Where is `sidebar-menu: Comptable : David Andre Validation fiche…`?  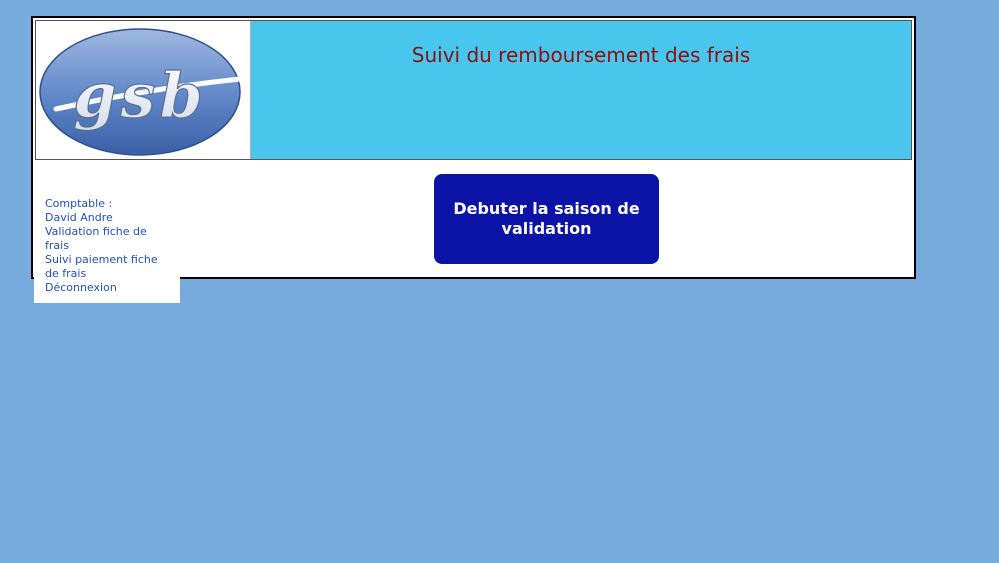
sidebar-menu: Comptable : David Andre Validation fiche… is located at coordinates (107, 246).